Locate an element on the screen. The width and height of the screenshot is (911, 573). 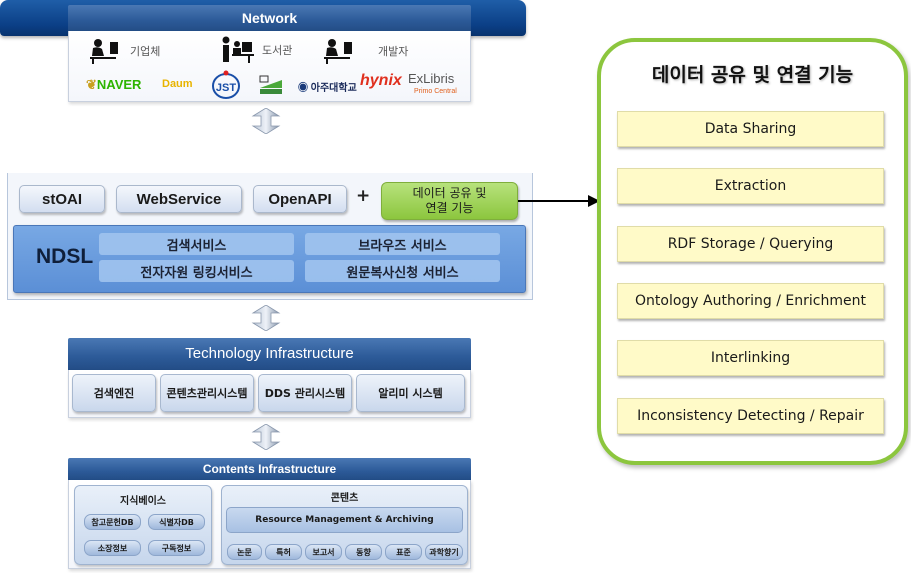
contents-infrastructure-header: Contents Infrastructure is located at coordinates (269, 469).